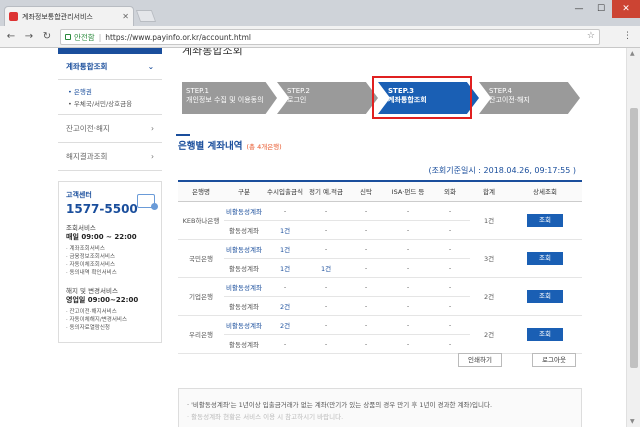 This screenshot has height=427, width=640. Describe the element at coordinates (13, 16) in the screenshot. I see `favicon-icon` at that location.